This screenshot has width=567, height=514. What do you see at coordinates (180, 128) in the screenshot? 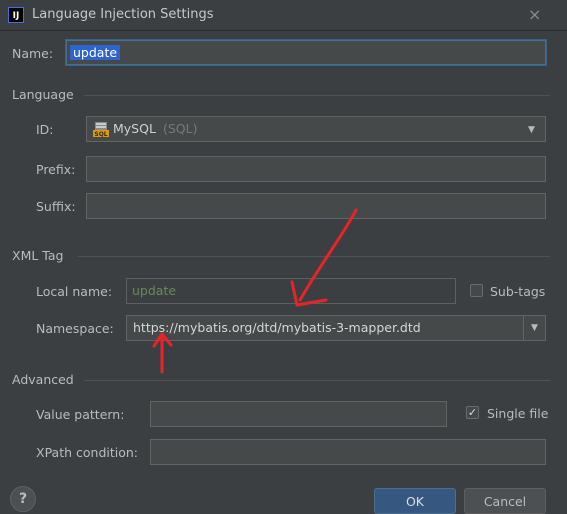
I see `language-id-suffix: (SQL)` at bounding box center [180, 128].